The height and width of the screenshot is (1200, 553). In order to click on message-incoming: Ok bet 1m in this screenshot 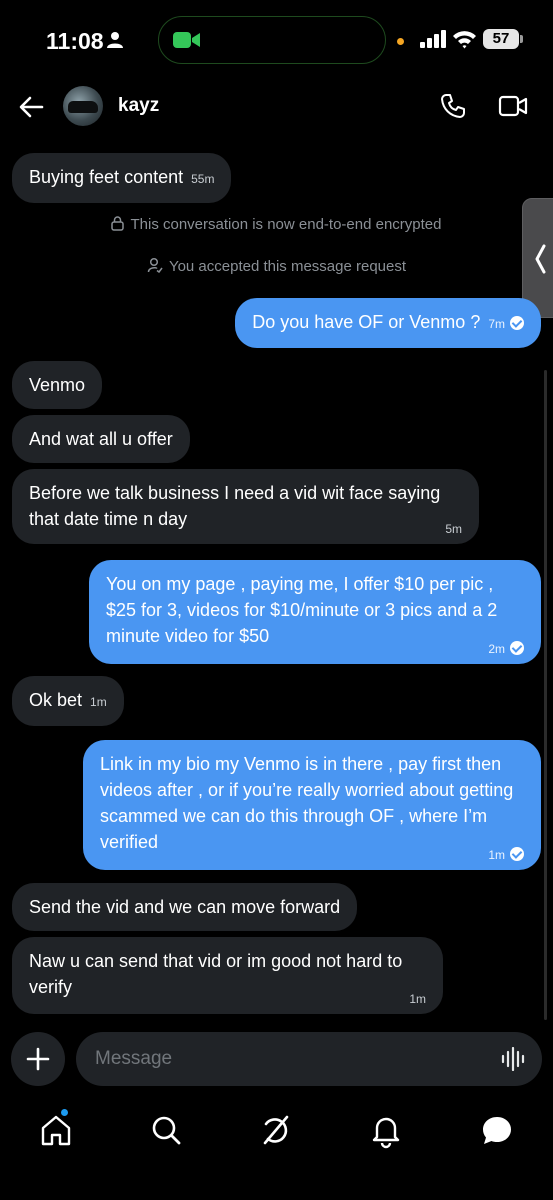, I will do `click(68, 701)`.